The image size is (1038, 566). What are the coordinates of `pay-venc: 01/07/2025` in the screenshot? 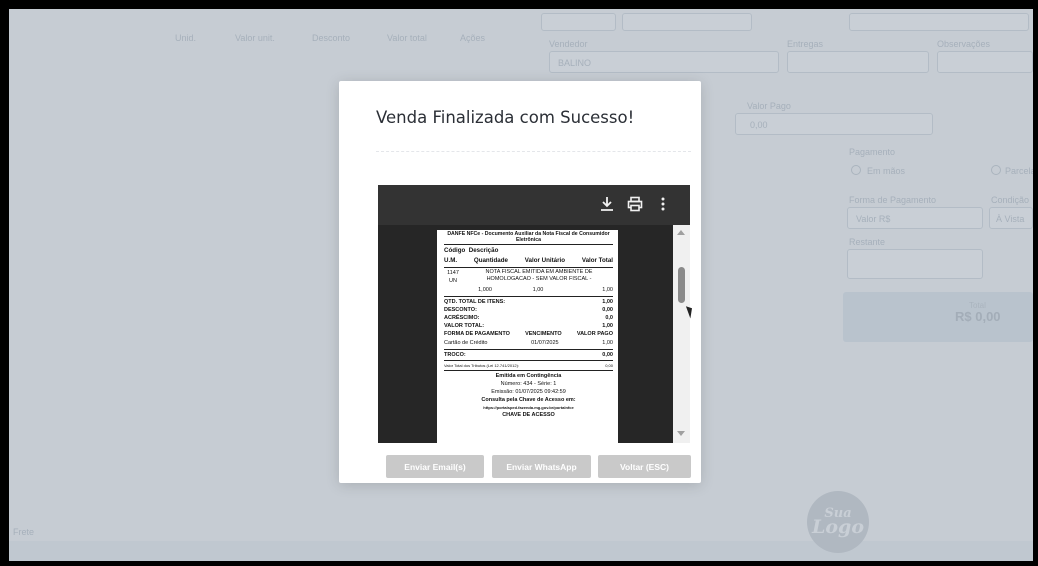 It's located at (545, 343).